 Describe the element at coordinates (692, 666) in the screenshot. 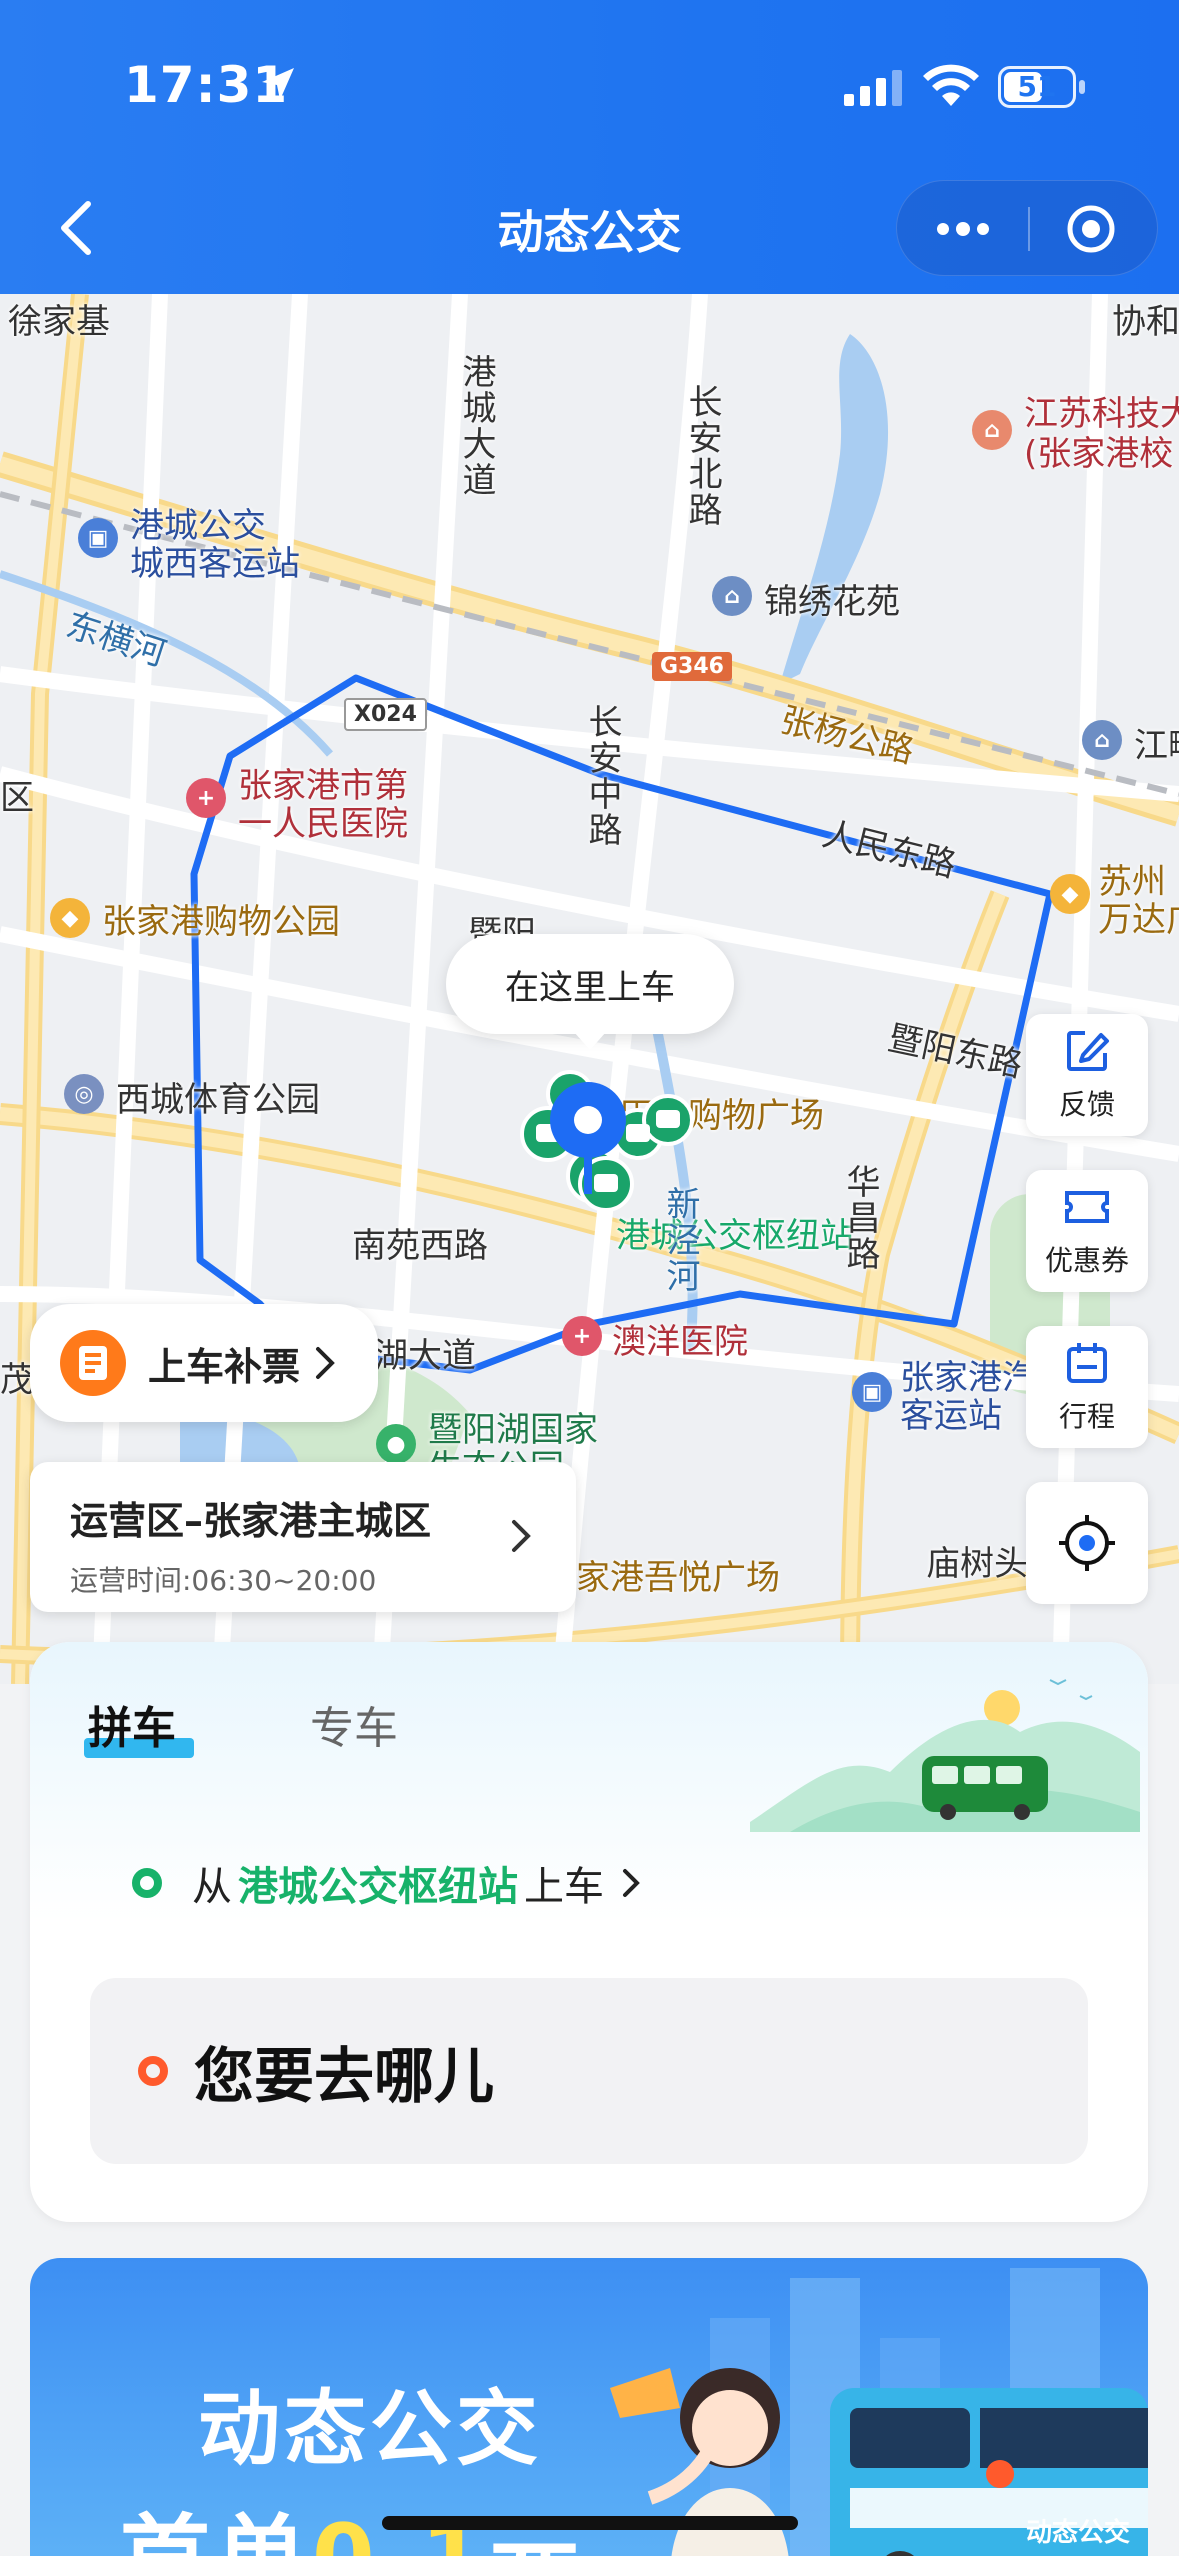

I see `highway-shield: G346` at that location.